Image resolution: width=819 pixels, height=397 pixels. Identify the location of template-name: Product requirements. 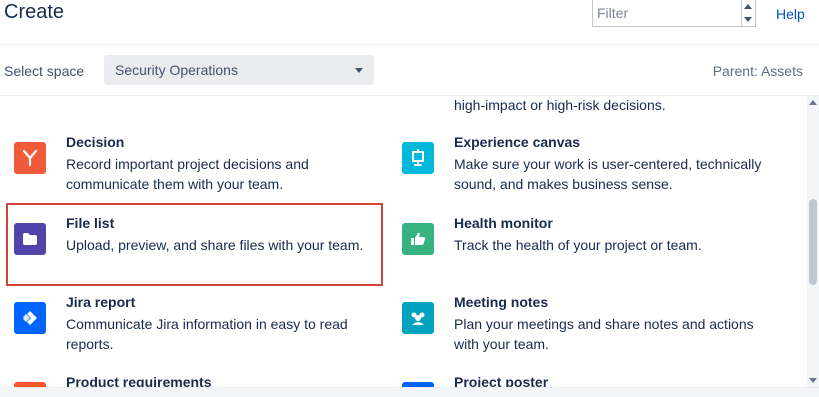
(139, 380).